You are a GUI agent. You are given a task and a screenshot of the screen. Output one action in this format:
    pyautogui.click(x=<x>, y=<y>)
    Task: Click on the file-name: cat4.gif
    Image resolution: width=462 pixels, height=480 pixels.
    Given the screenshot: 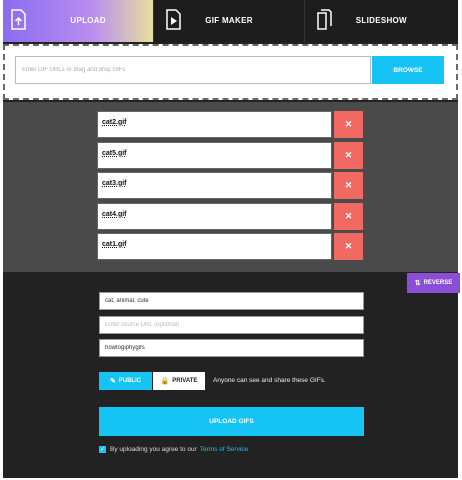 What is the action you would take?
    pyautogui.click(x=214, y=216)
    